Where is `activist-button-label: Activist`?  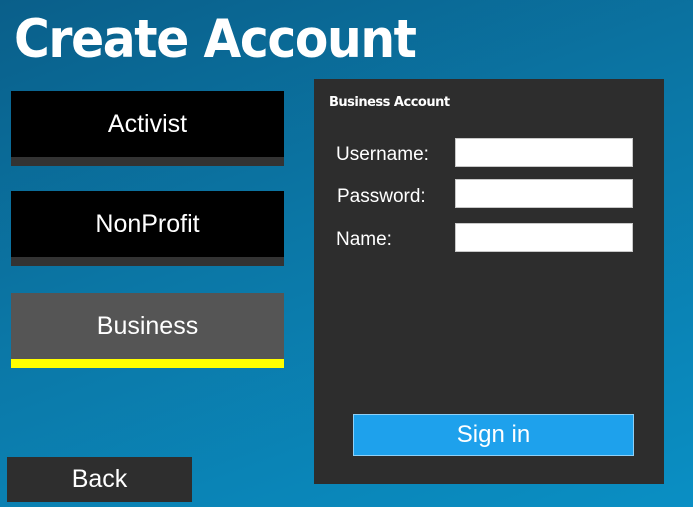 activist-button-label: Activist is located at coordinates (147, 123).